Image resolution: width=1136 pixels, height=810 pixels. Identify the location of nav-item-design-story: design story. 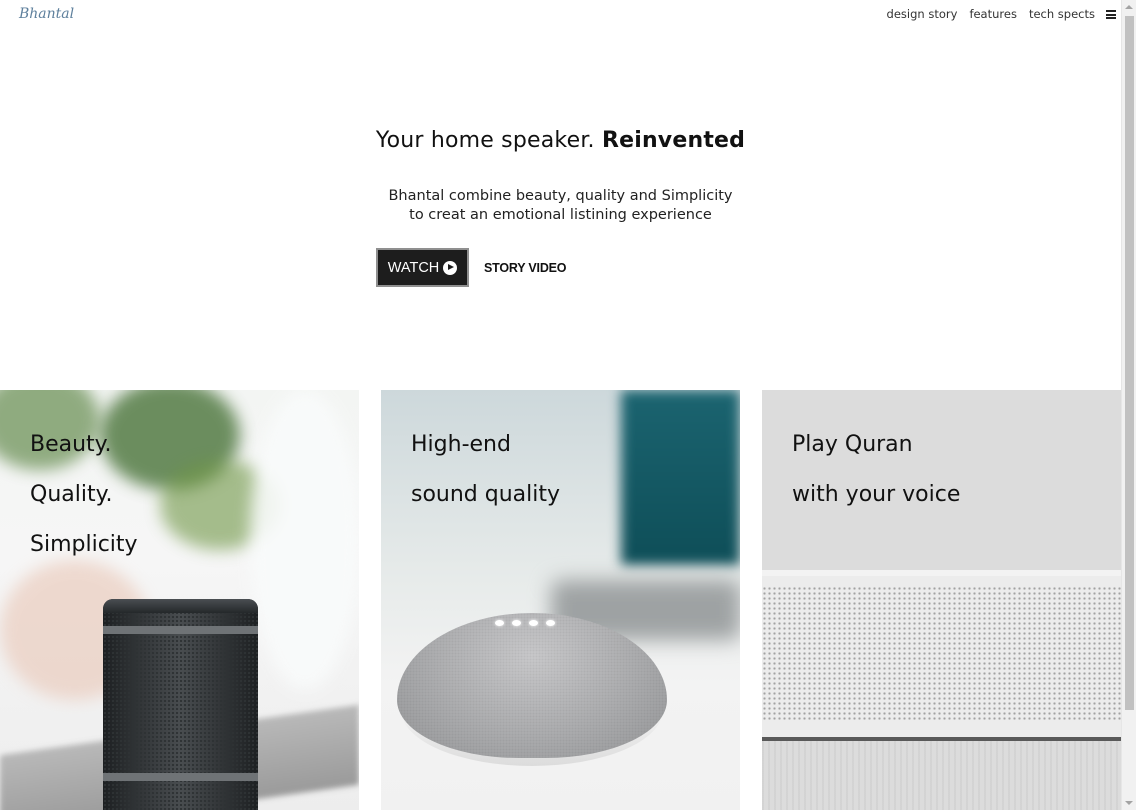
(922, 14).